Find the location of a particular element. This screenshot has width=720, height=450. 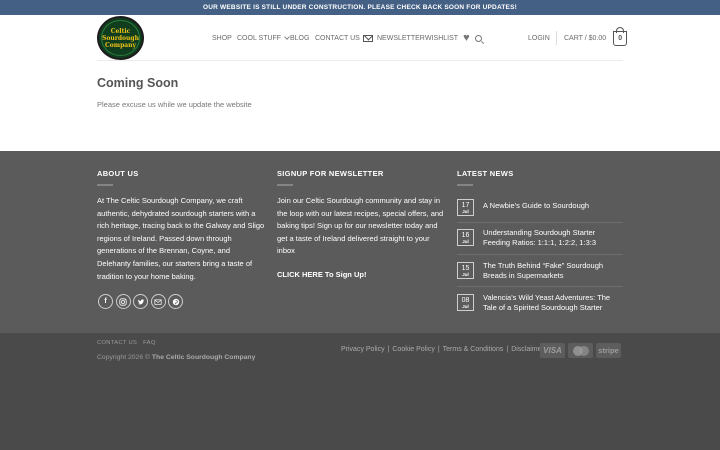

nav-search-wrap is located at coordinates (478, 38).